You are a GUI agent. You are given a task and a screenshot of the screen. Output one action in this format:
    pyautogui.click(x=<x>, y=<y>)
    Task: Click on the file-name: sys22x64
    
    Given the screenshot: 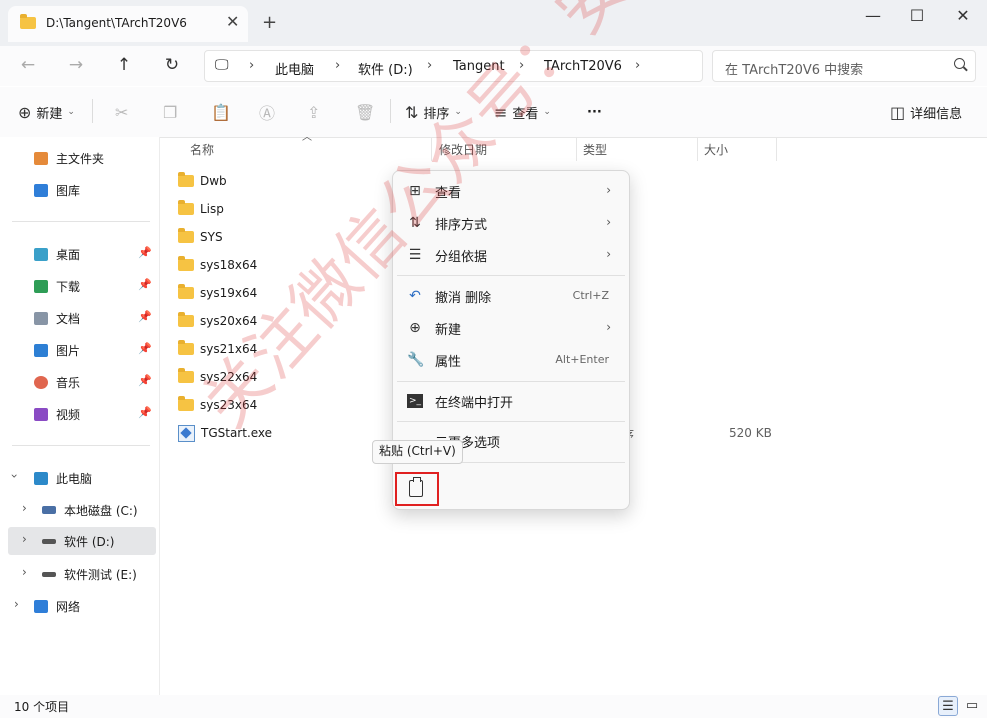 What is the action you would take?
    pyautogui.click(x=229, y=377)
    